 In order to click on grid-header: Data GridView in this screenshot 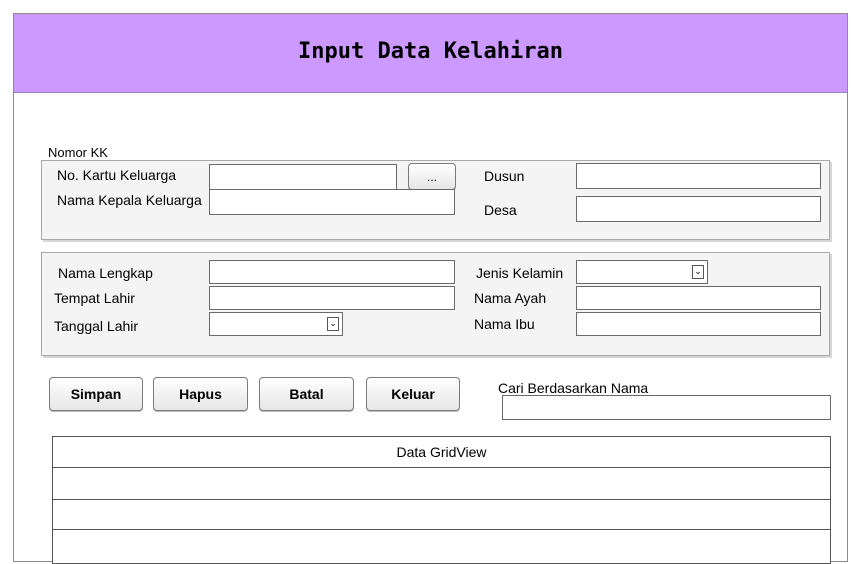, I will do `click(441, 452)`.